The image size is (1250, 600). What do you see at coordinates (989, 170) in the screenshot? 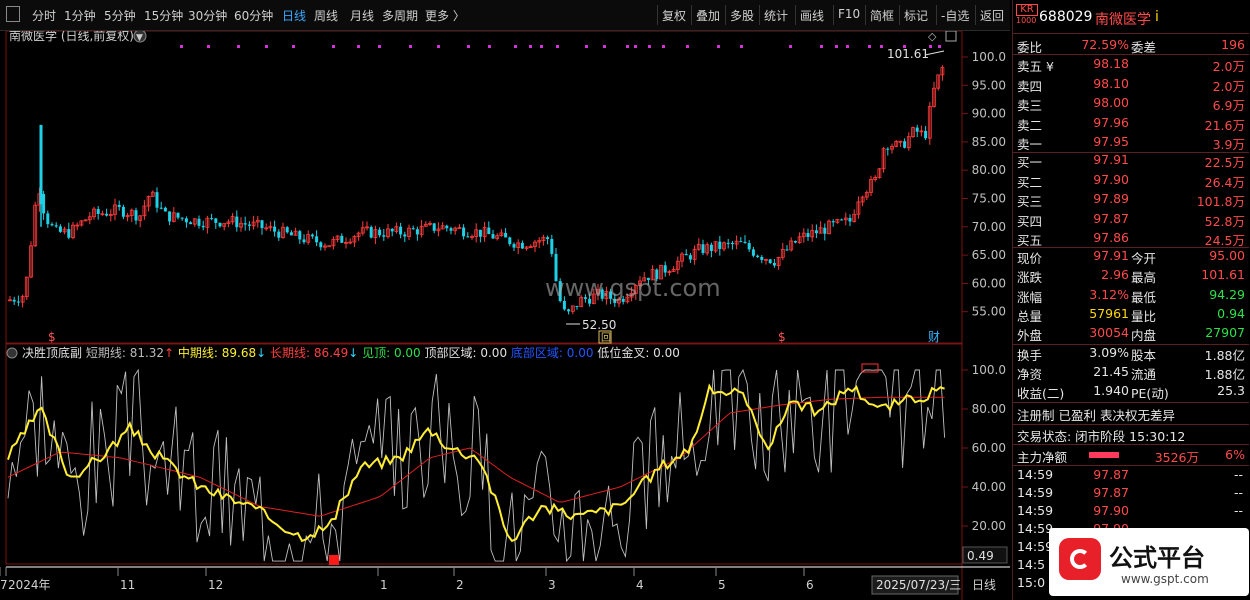
I see `price-tick-label: 80.00` at bounding box center [989, 170].